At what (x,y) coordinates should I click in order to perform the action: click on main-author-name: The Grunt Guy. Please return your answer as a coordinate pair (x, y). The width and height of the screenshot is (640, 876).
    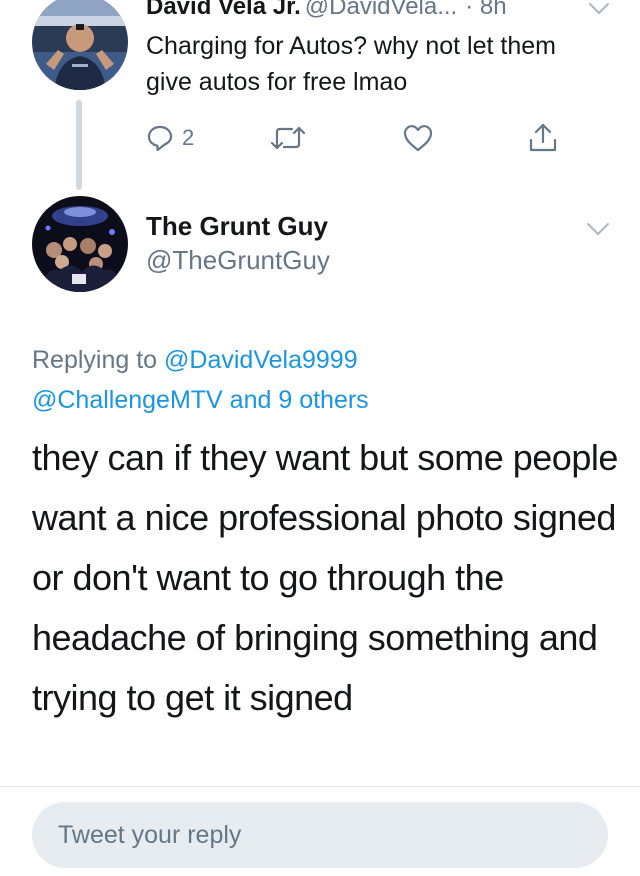
    Looking at the image, I should click on (237, 226).